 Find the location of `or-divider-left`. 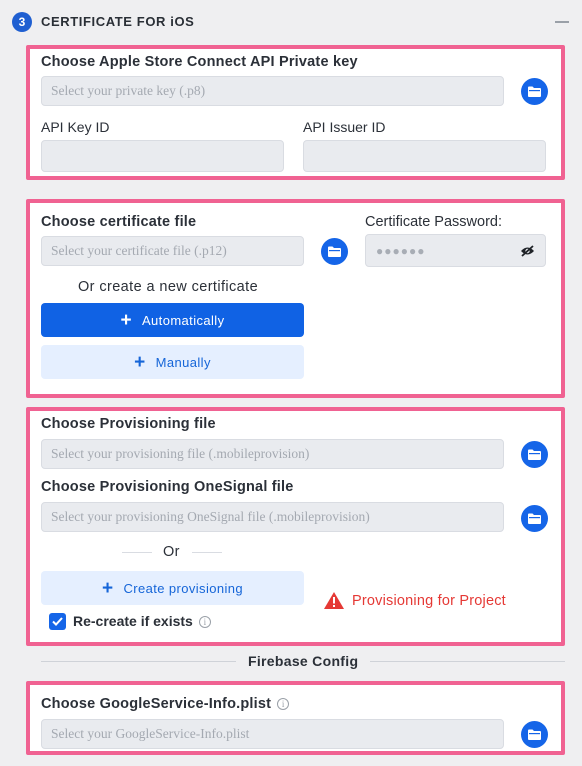

or-divider-left is located at coordinates (137, 552).